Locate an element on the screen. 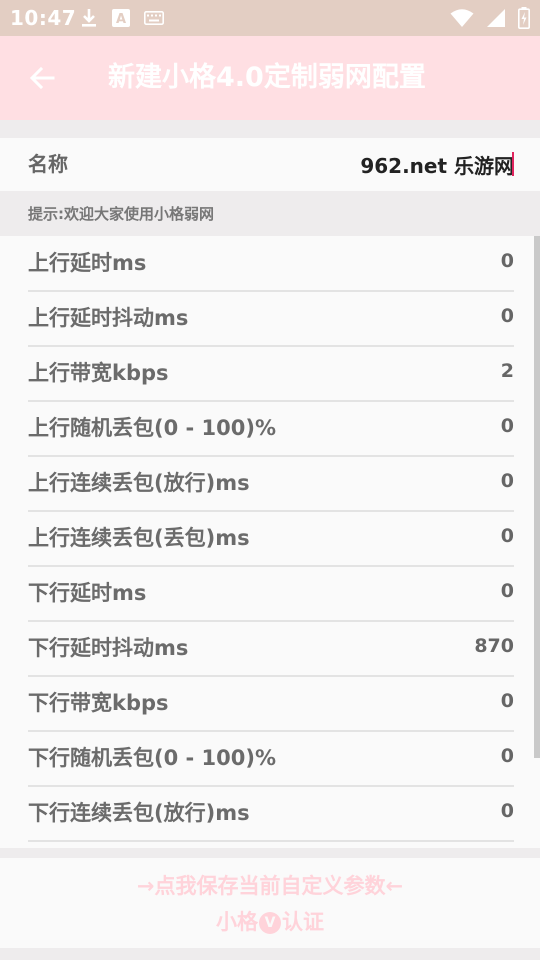 The image size is (540, 960). param-row-downlink-random-loss: 下行随机丢包(0 - 100)% 0 is located at coordinates (271, 759).